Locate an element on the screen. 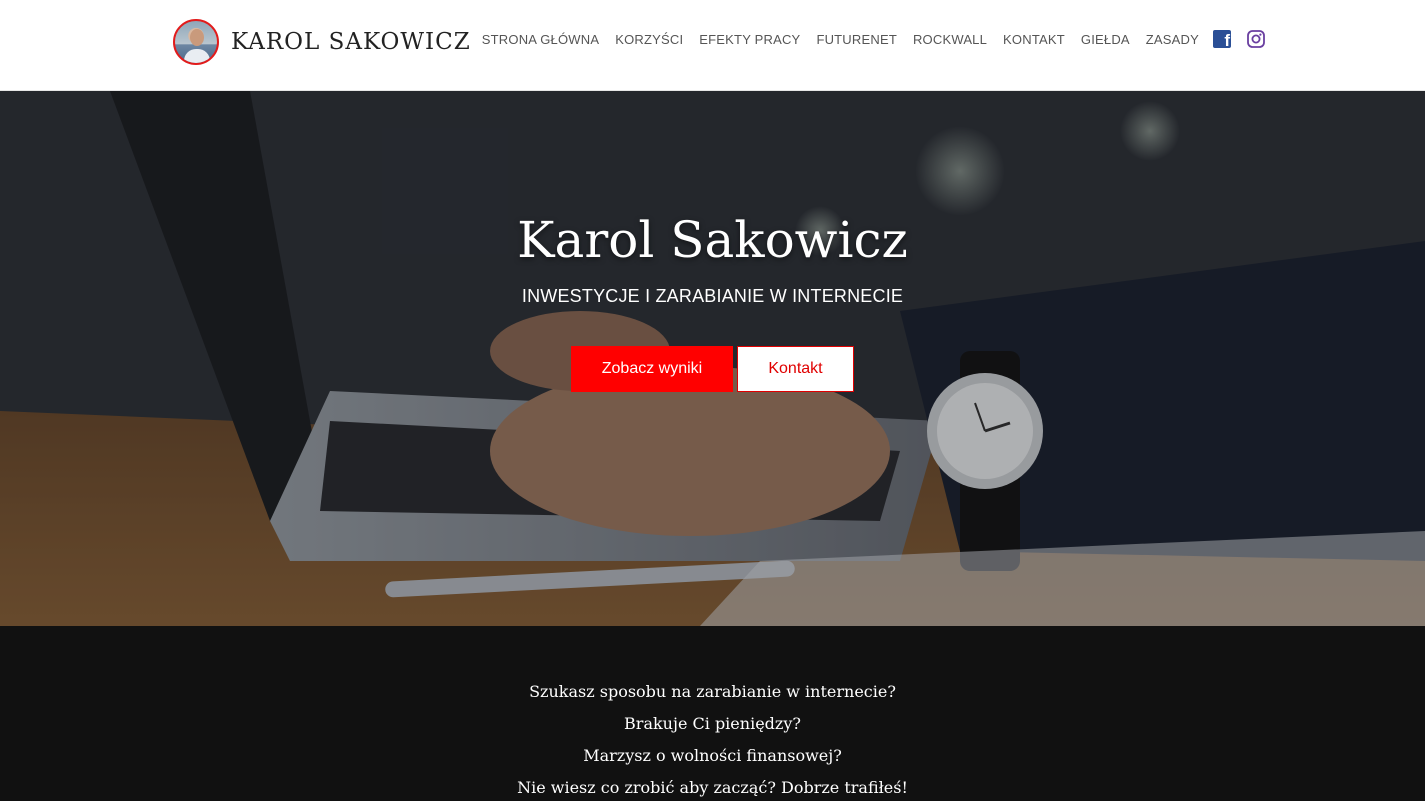 This screenshot has width=1425, height=801. brand-logo: KAROL SAKOWICZ is located at coordinates (322, 42).